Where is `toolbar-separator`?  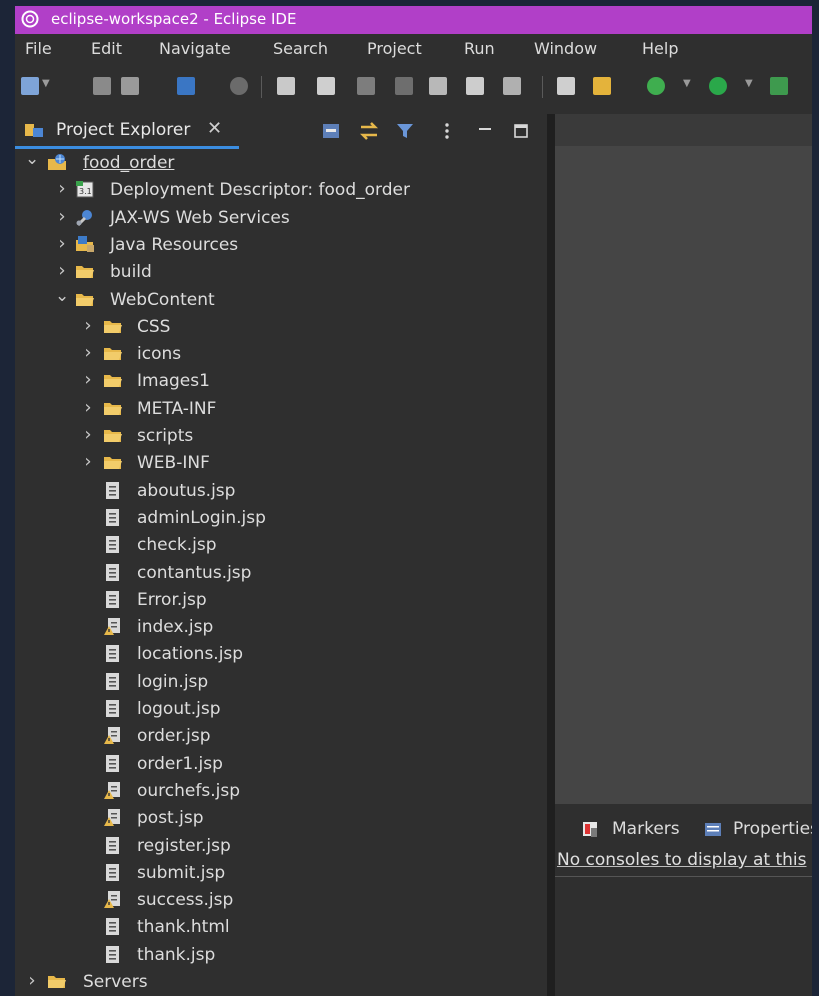
toolbar-separator is located at coordinates (261, 87).